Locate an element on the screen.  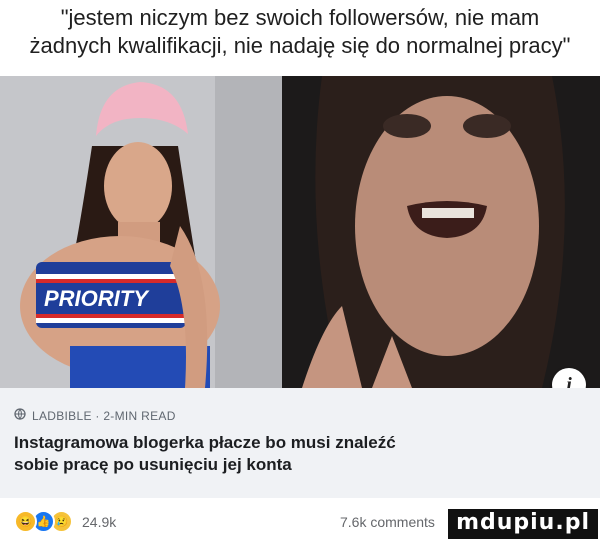
headline-line-2: sobie pracę po usunięciu jej konta is located at coordinates (153, 464).